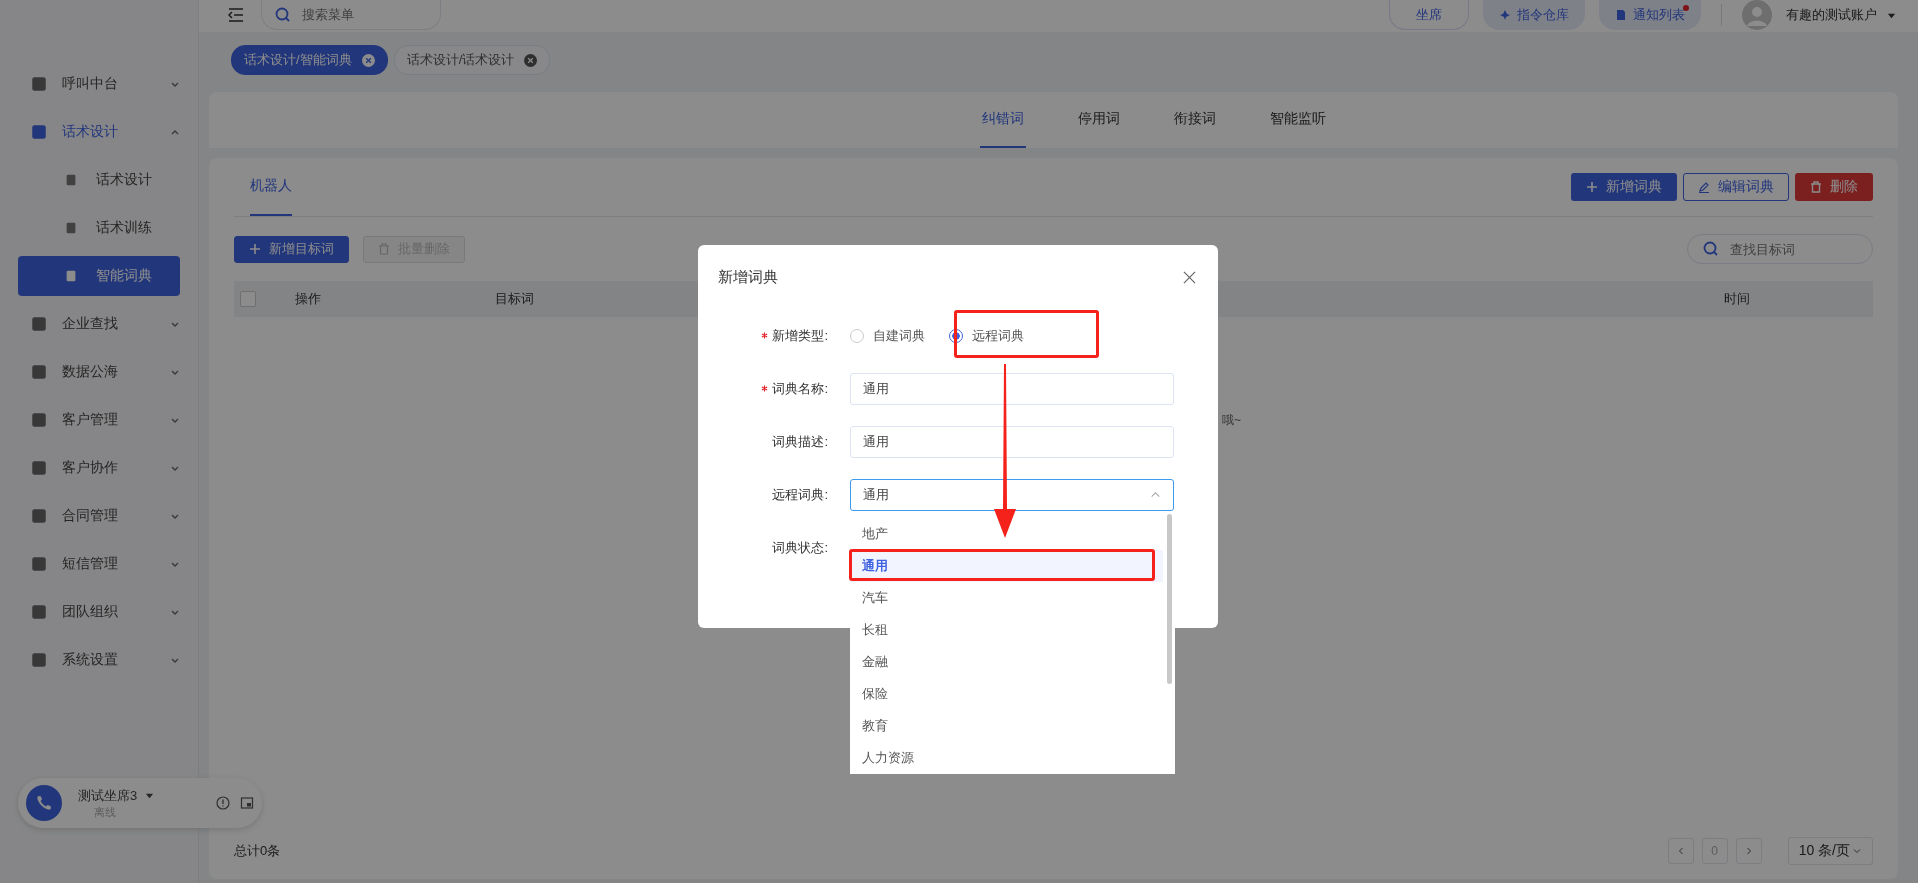 The width and height of the screenshot is (1918, 883). What do you see at coordinates (800, 441) in the screenshot?
I see `field-label: 词典描述:` at bounding box center [800, 441].